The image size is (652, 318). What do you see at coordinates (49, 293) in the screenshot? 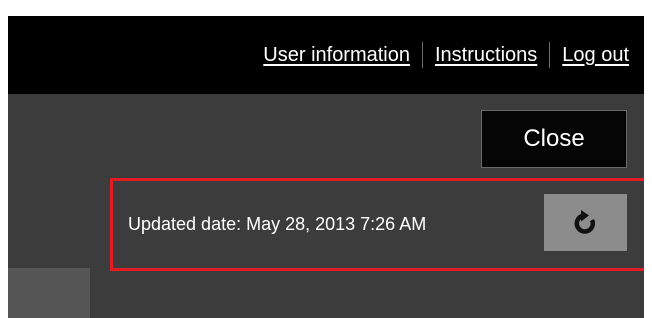
I see `side-panel` at bounding box center [49, 293].